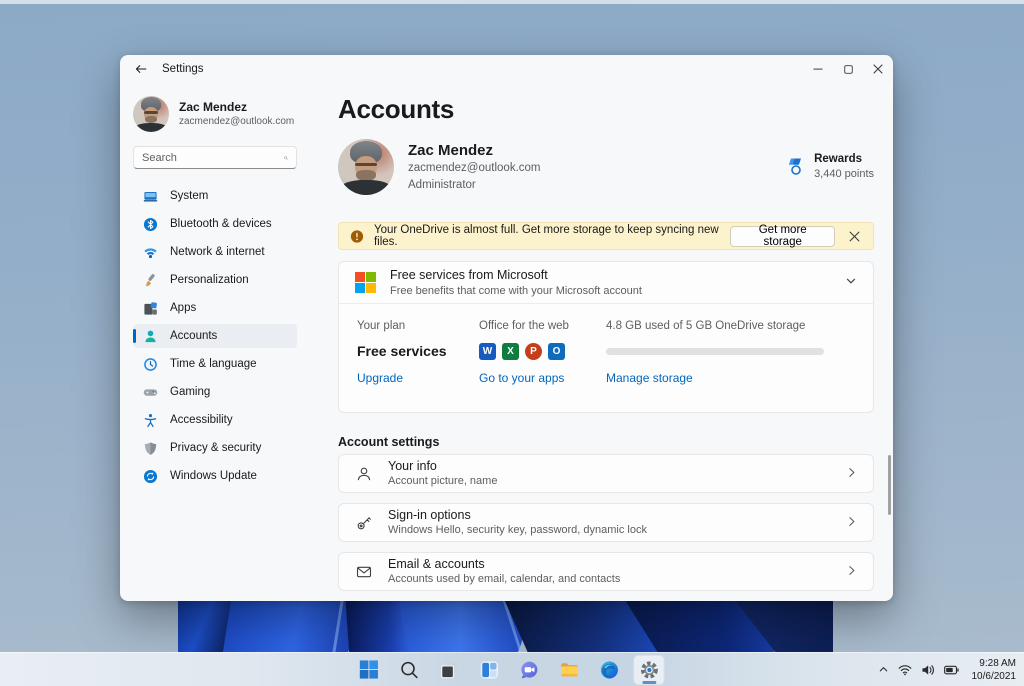  I want to click on sidebar-item-label: Windows Update, so click(213, 476).